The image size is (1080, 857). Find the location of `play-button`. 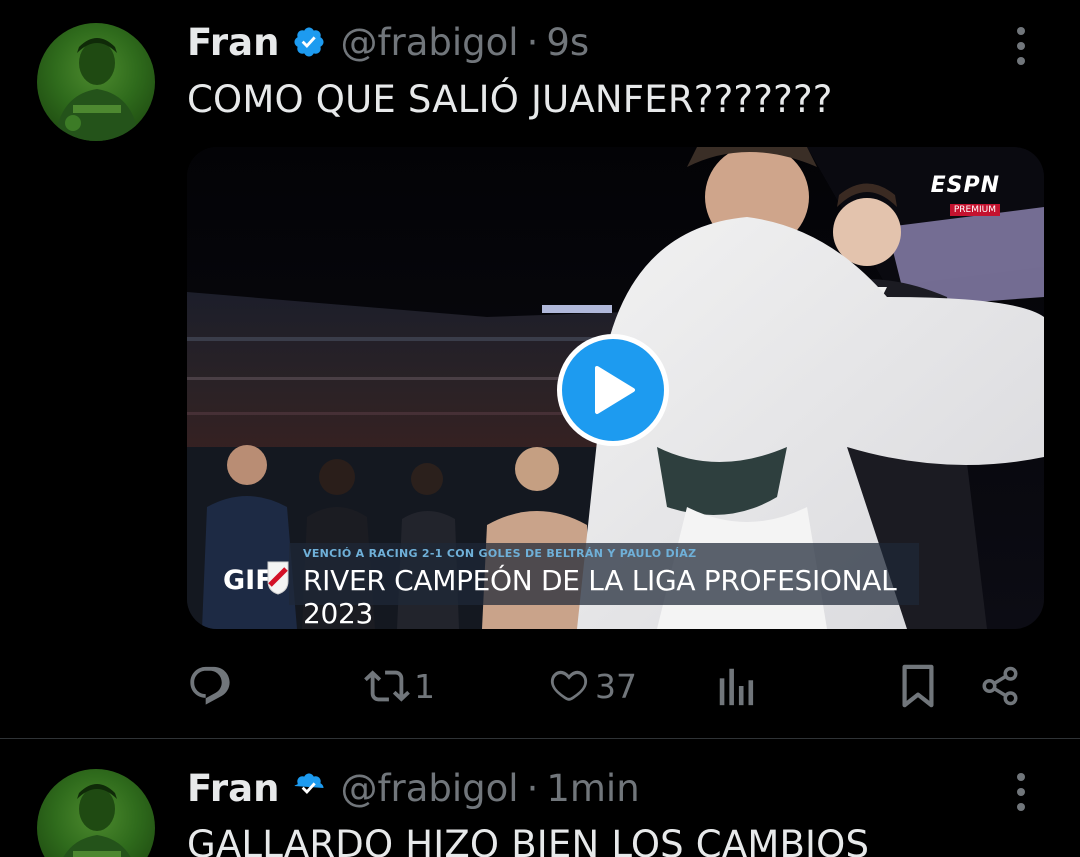

play-button is located at coordinates (613, 390).